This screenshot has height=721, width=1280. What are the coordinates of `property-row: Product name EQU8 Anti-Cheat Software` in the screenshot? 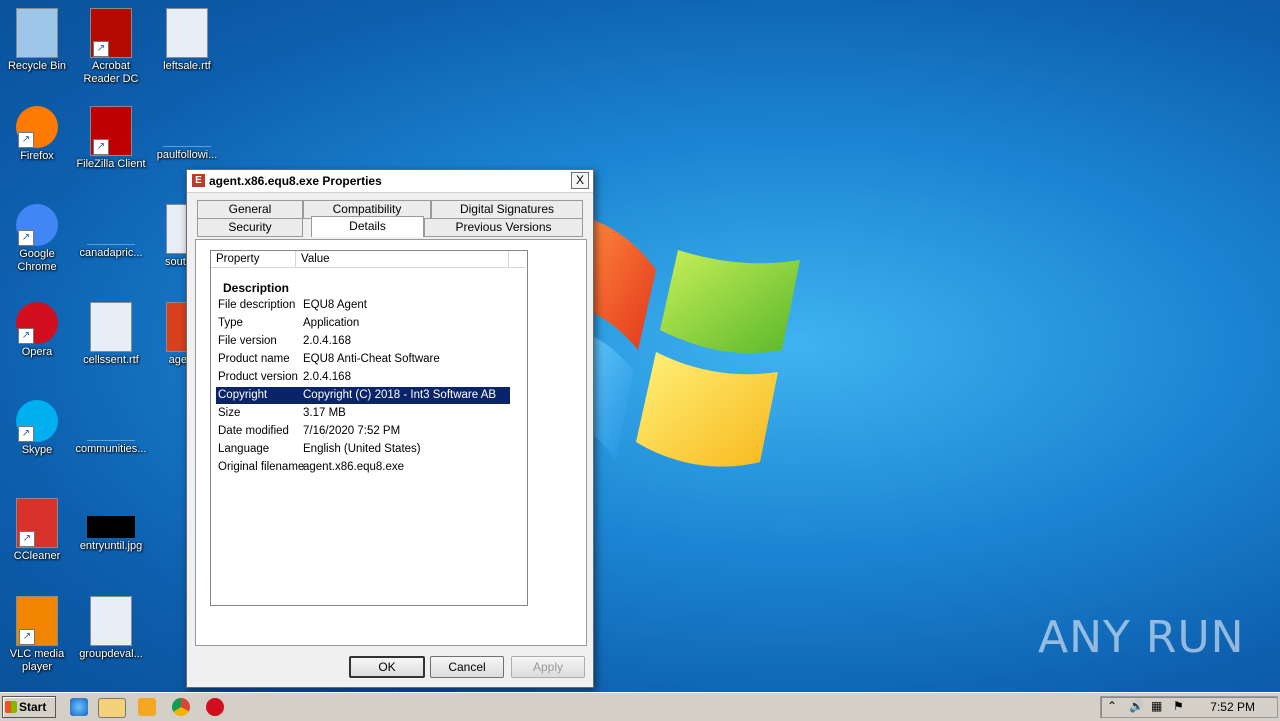 It's located at (363, 359).